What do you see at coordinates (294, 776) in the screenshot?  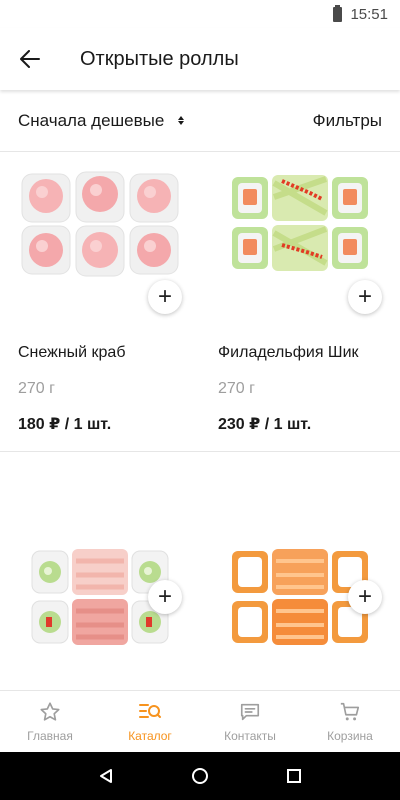 I see `recents-square-icon` at bounding box center [294, 776].